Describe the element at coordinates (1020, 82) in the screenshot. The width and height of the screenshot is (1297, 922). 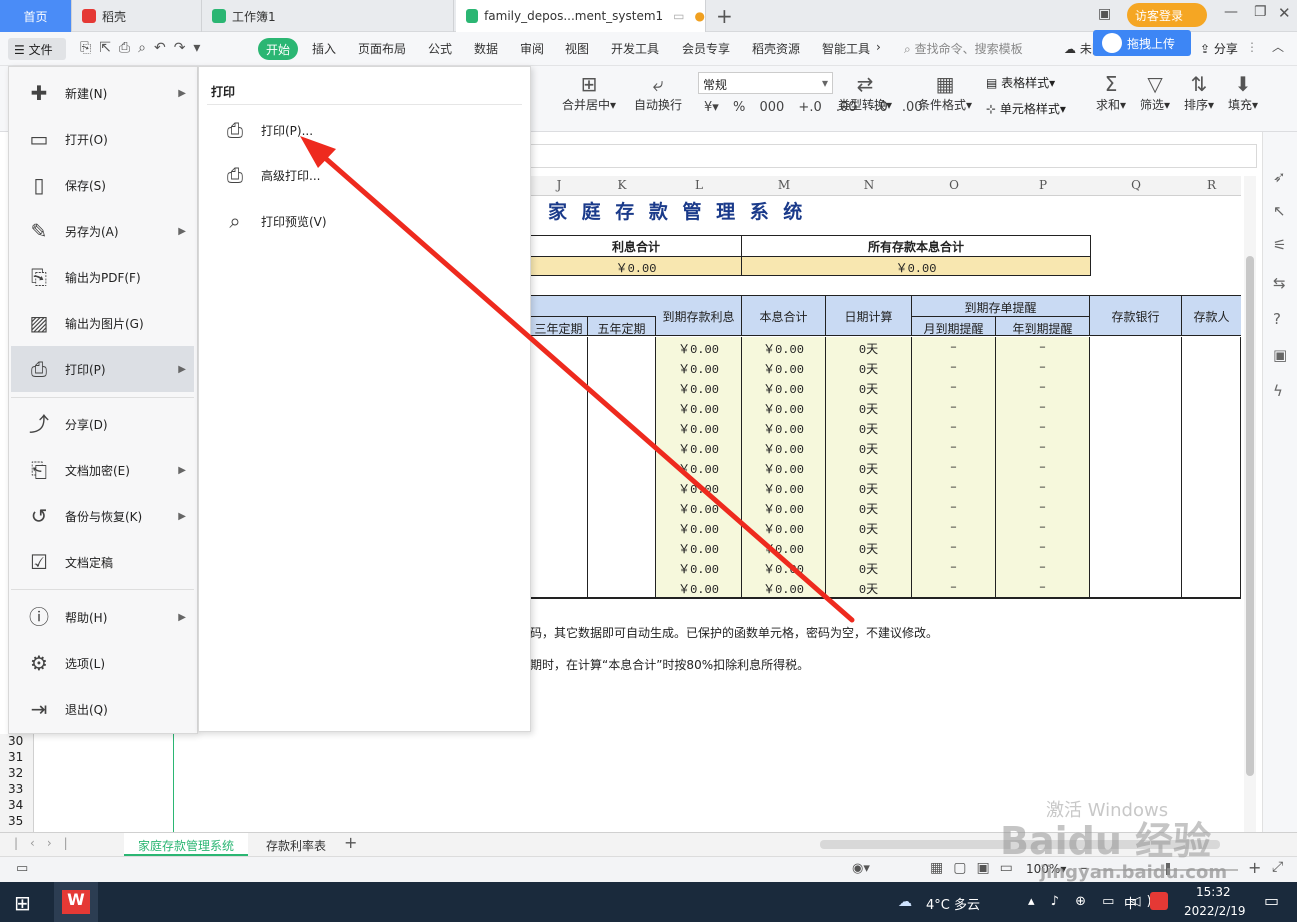
I see `table-style-button: ▤ 表格样式▾` at that location.